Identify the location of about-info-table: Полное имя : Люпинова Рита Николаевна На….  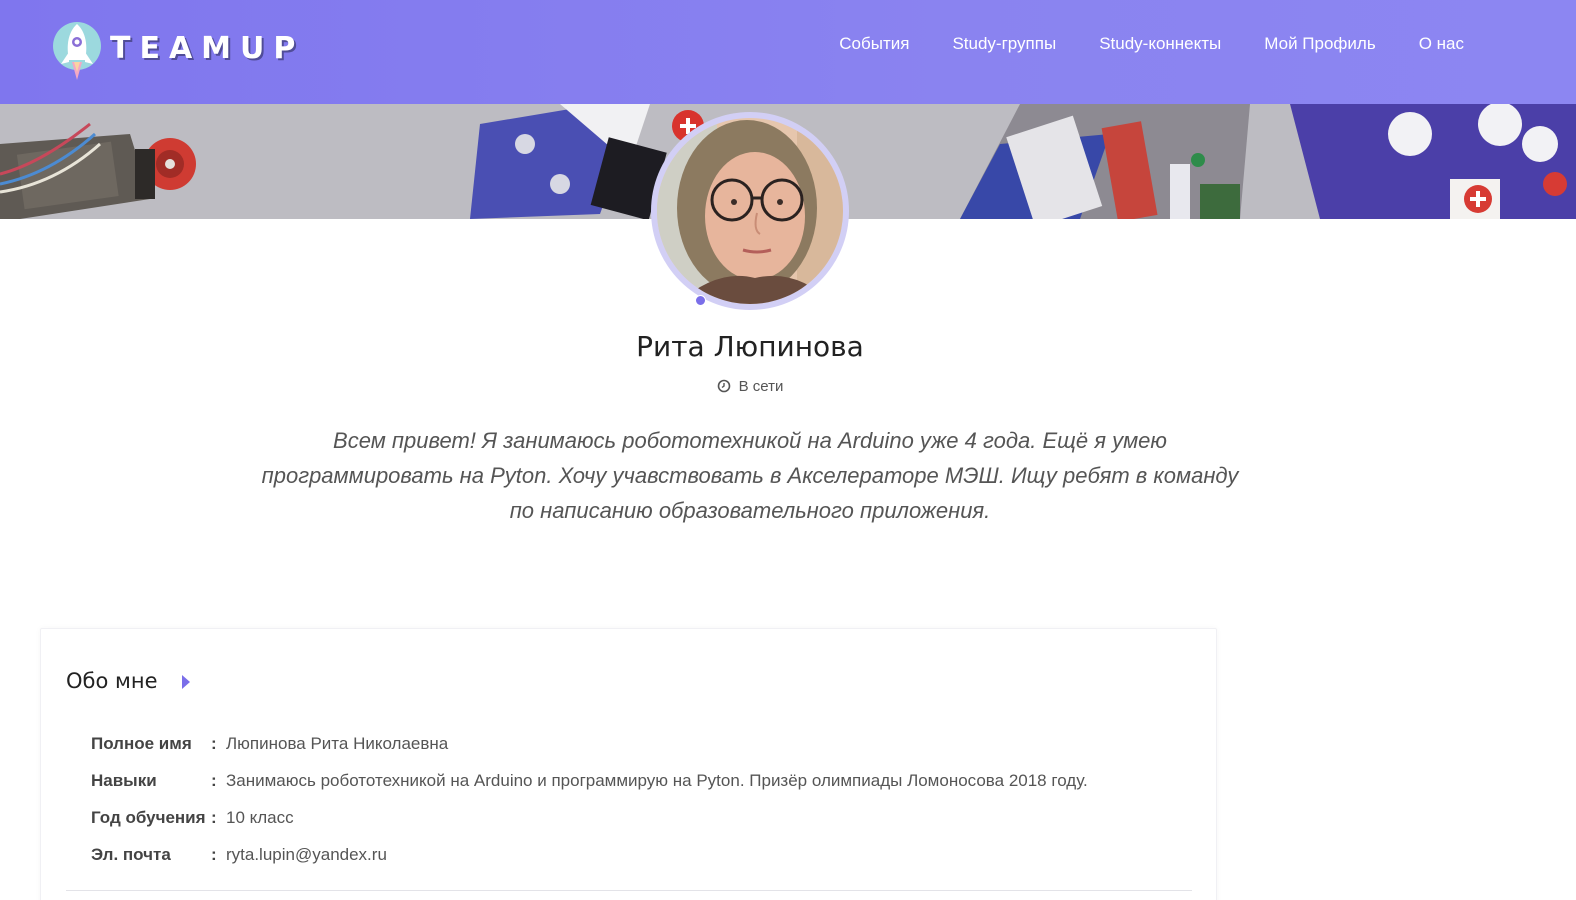
(589, 799).